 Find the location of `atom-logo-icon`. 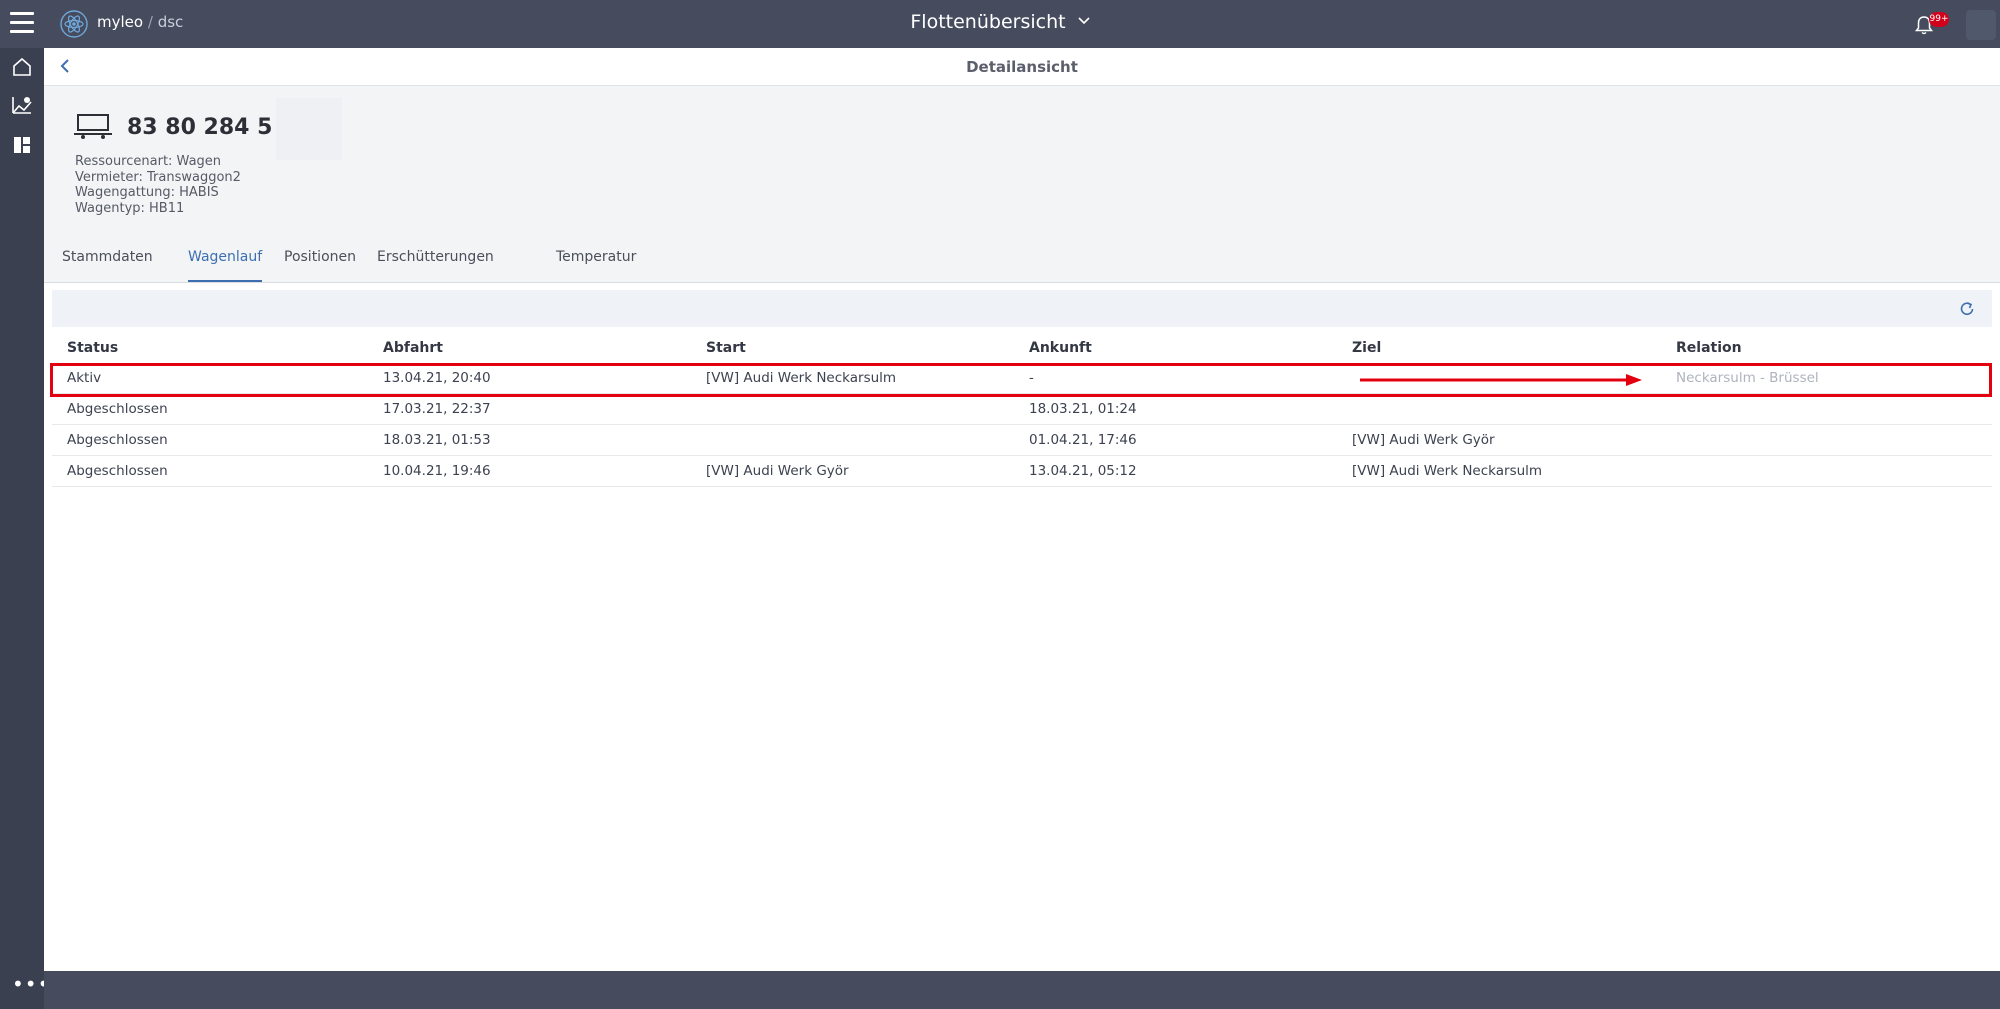

atom-logo-icon is located at coordinates (74, 24).